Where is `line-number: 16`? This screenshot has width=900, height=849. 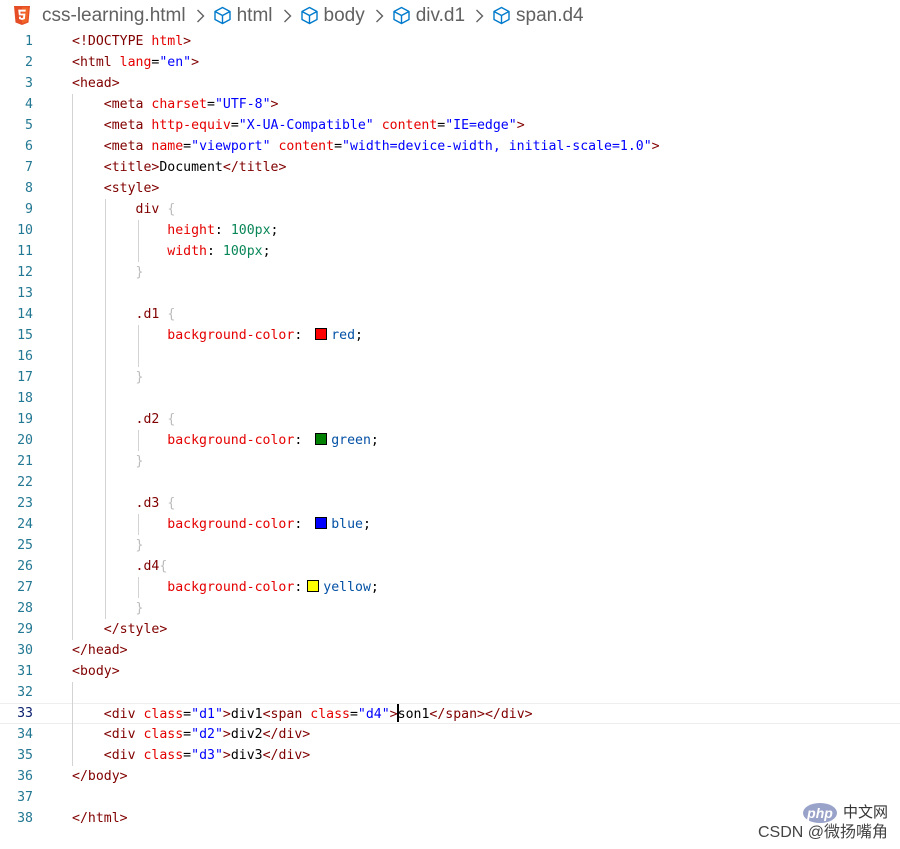 line-number: 16 is located at coordinates (25, 356).